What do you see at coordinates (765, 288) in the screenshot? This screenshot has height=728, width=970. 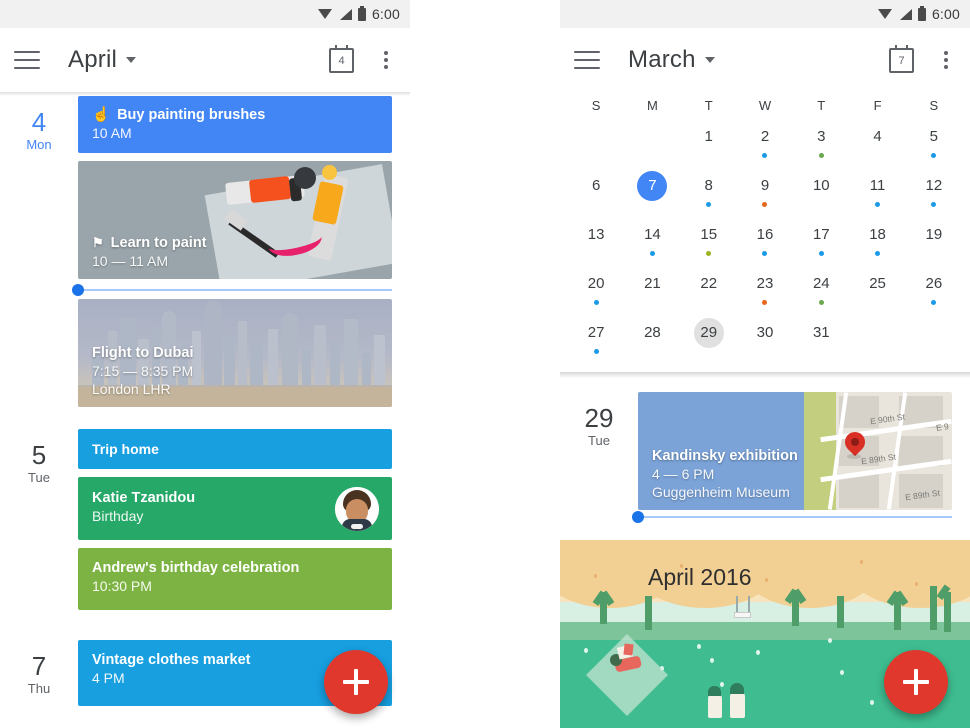 I see `day-cell-23: 23` at bounding box center [765, 288].